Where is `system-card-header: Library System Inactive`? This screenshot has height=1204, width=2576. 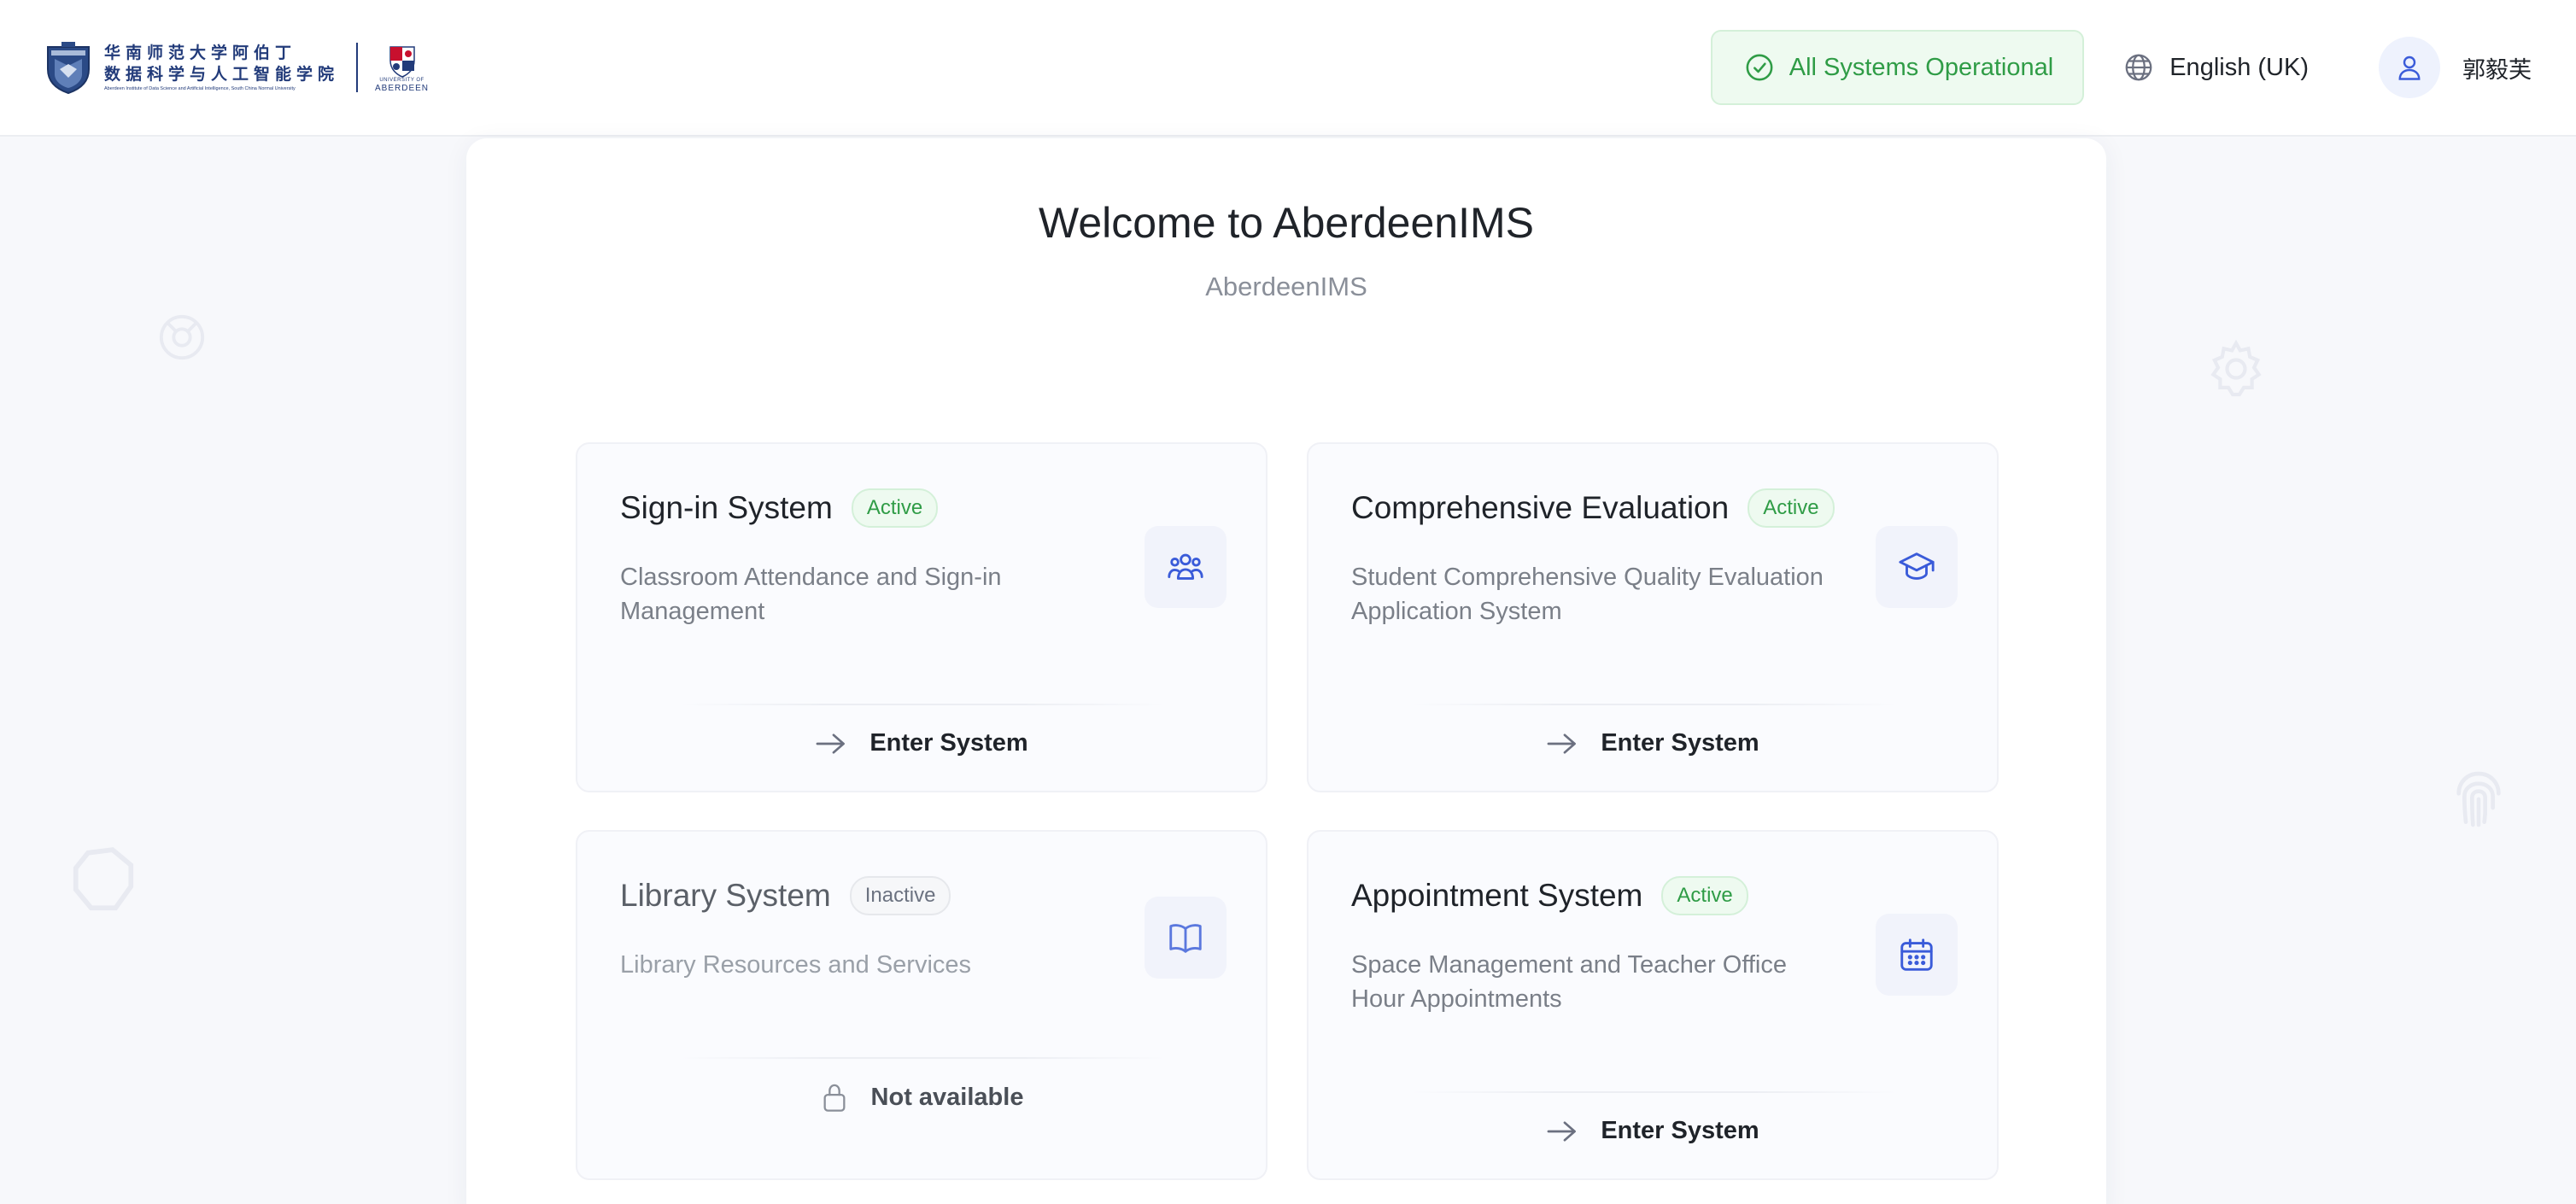 system-card-header: Library System Inactive is located at coordinates (785, 895).